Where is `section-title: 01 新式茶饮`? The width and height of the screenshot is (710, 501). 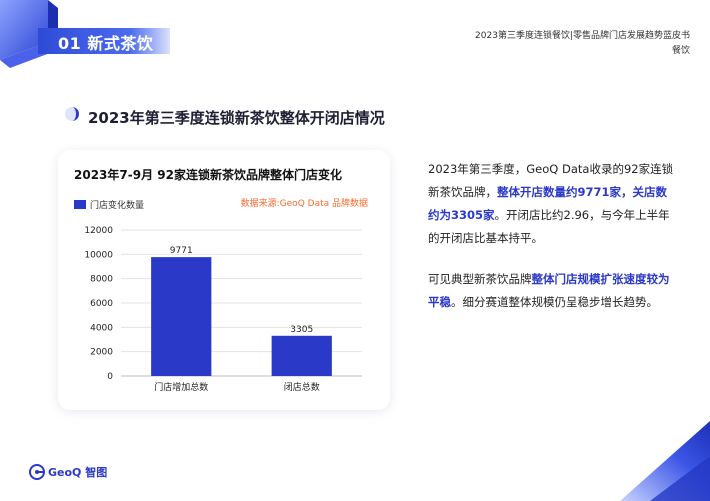 section-title: 01 新式茶饮 is located at coordinates (106, 43).